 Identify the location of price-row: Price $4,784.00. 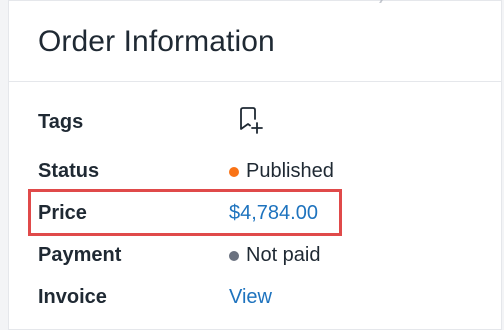
(255, 213).